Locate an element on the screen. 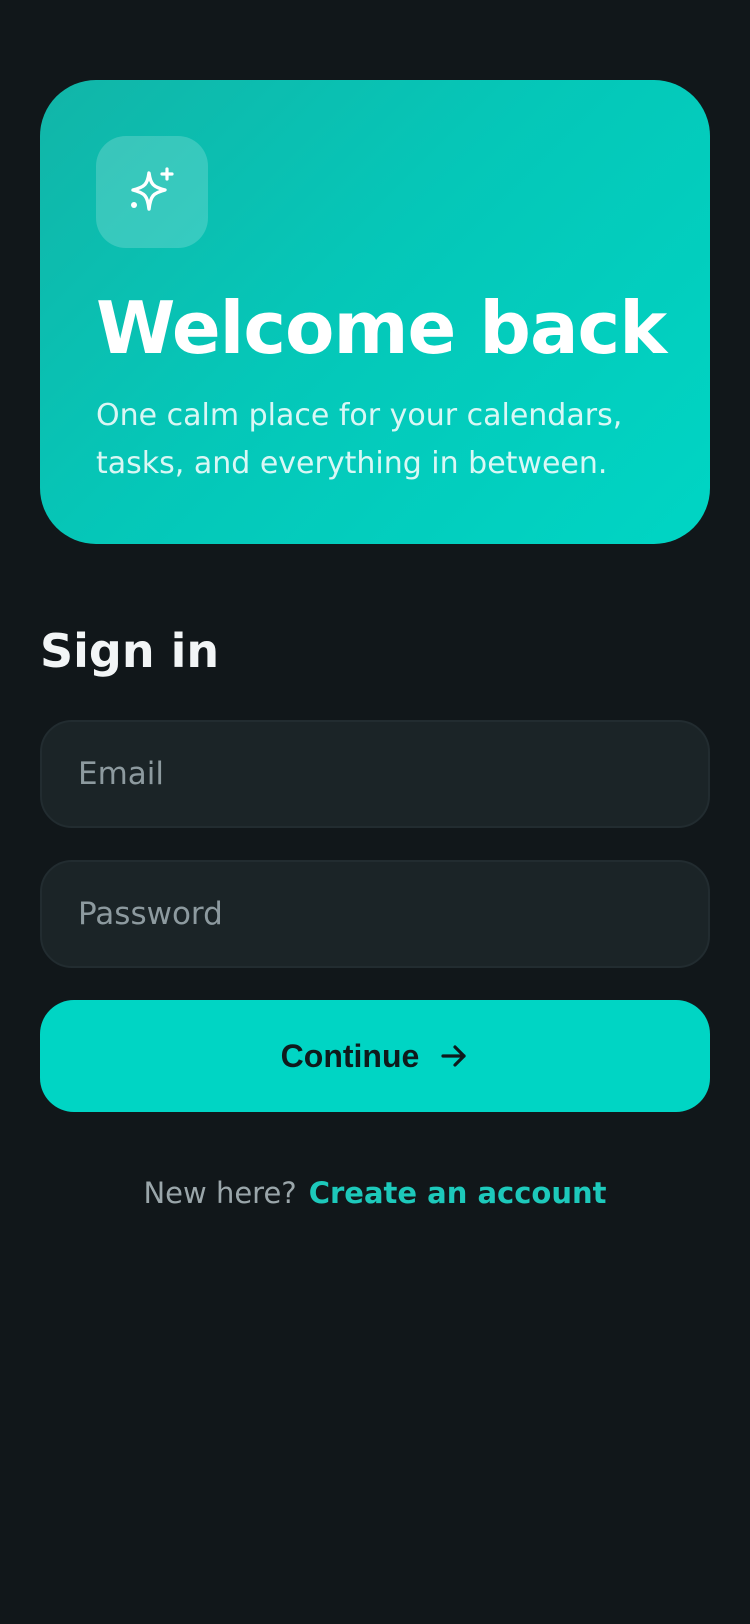 This screenshot has width=750, height=1624. continue-button: Continue is located at coordinates (375, 1056).